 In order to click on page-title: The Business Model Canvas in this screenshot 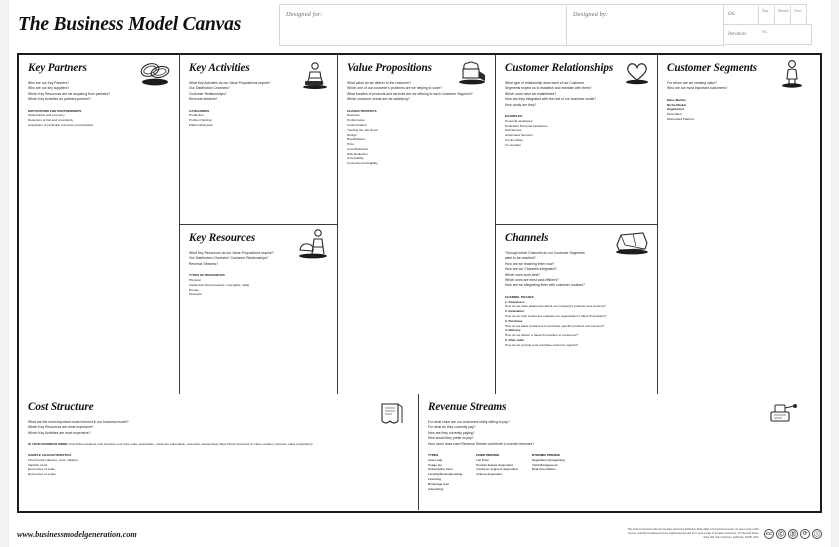, I will do `click(130, 24)`.